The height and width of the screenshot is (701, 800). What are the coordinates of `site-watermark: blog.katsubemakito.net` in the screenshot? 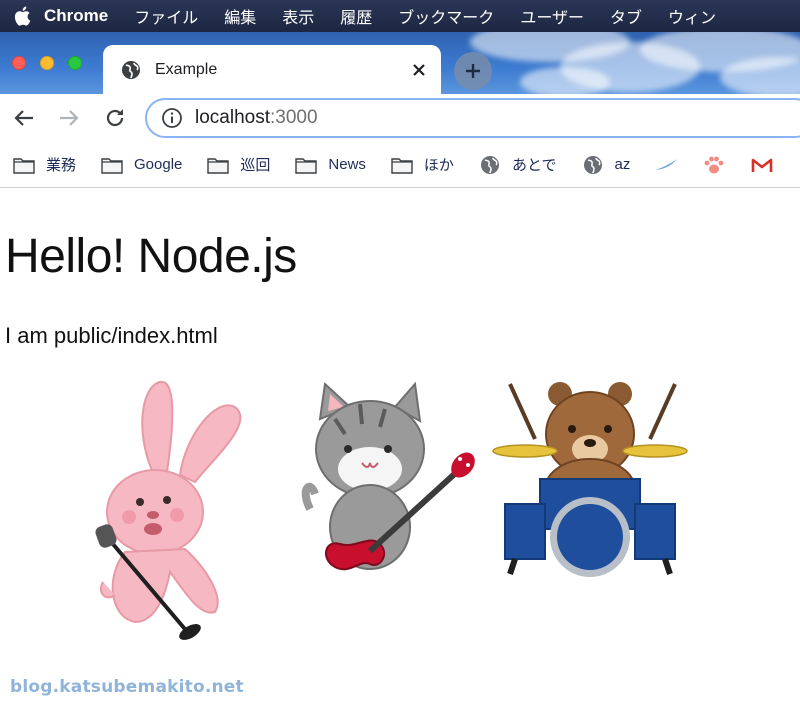 It's located at (127, 687).